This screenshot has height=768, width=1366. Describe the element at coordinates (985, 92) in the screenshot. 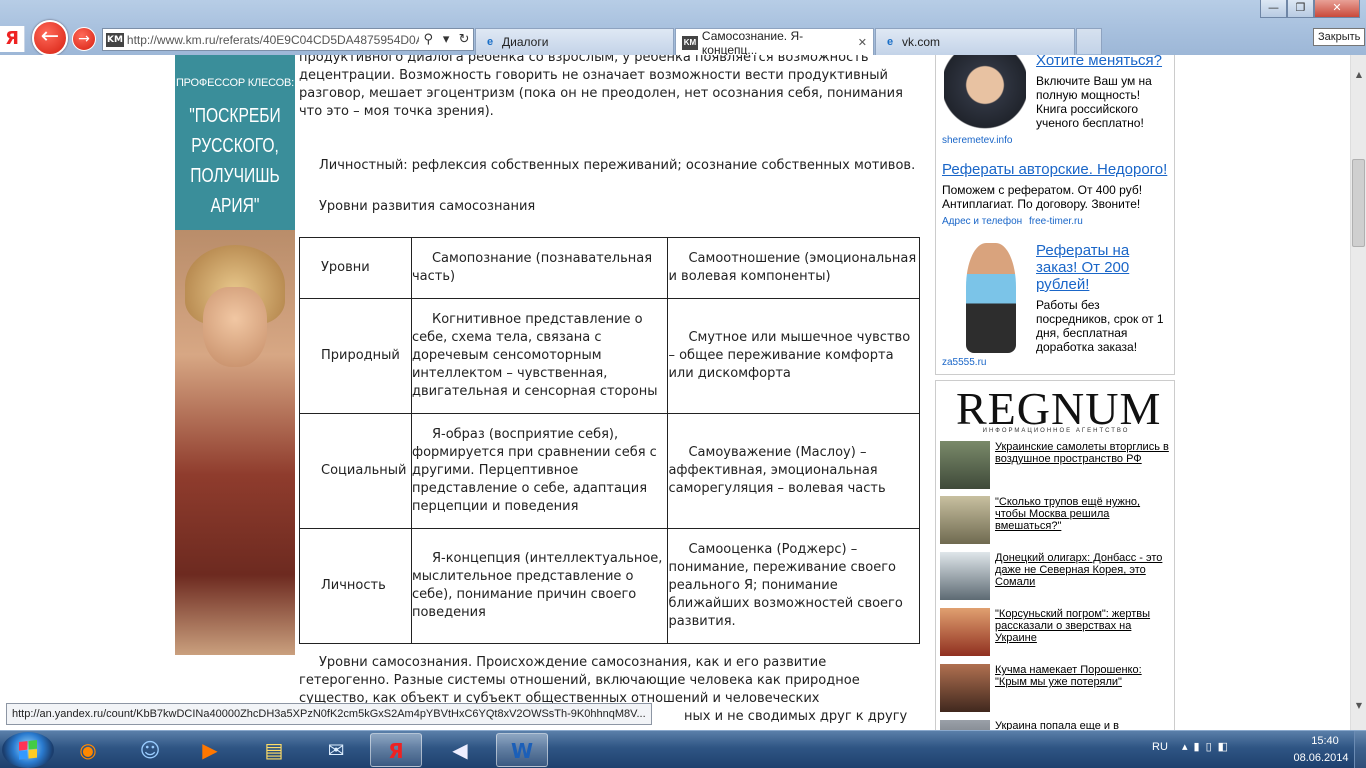

I see `ad-photo-man` at that location.